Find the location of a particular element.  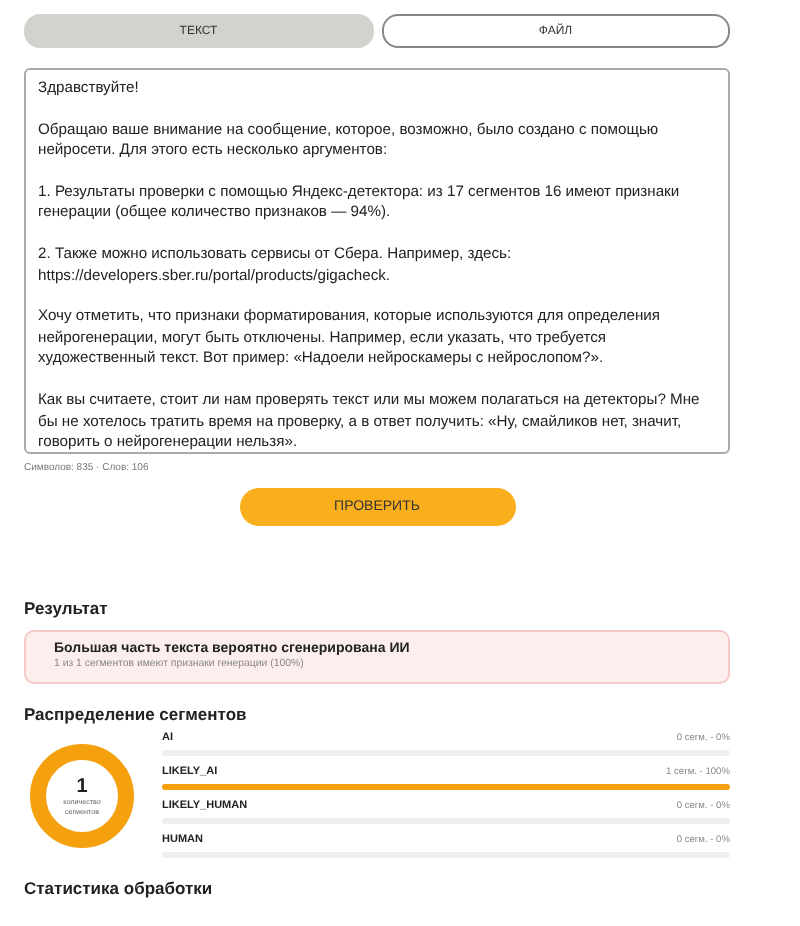

section-heading: Результат is located at coordinates (67, 608).